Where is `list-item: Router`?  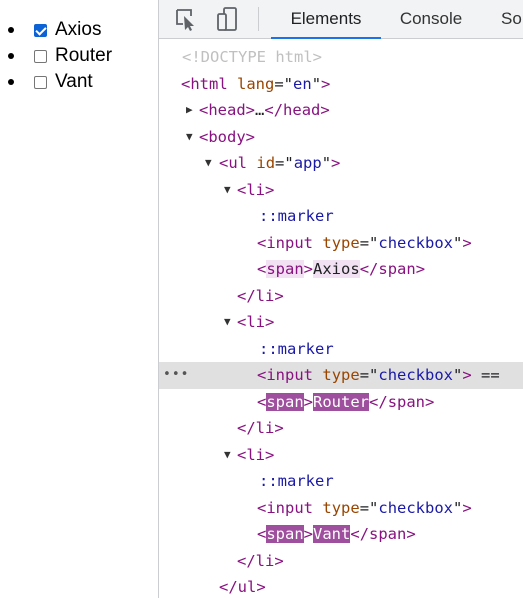
list-item: Router is located at coordinates (60, 56).